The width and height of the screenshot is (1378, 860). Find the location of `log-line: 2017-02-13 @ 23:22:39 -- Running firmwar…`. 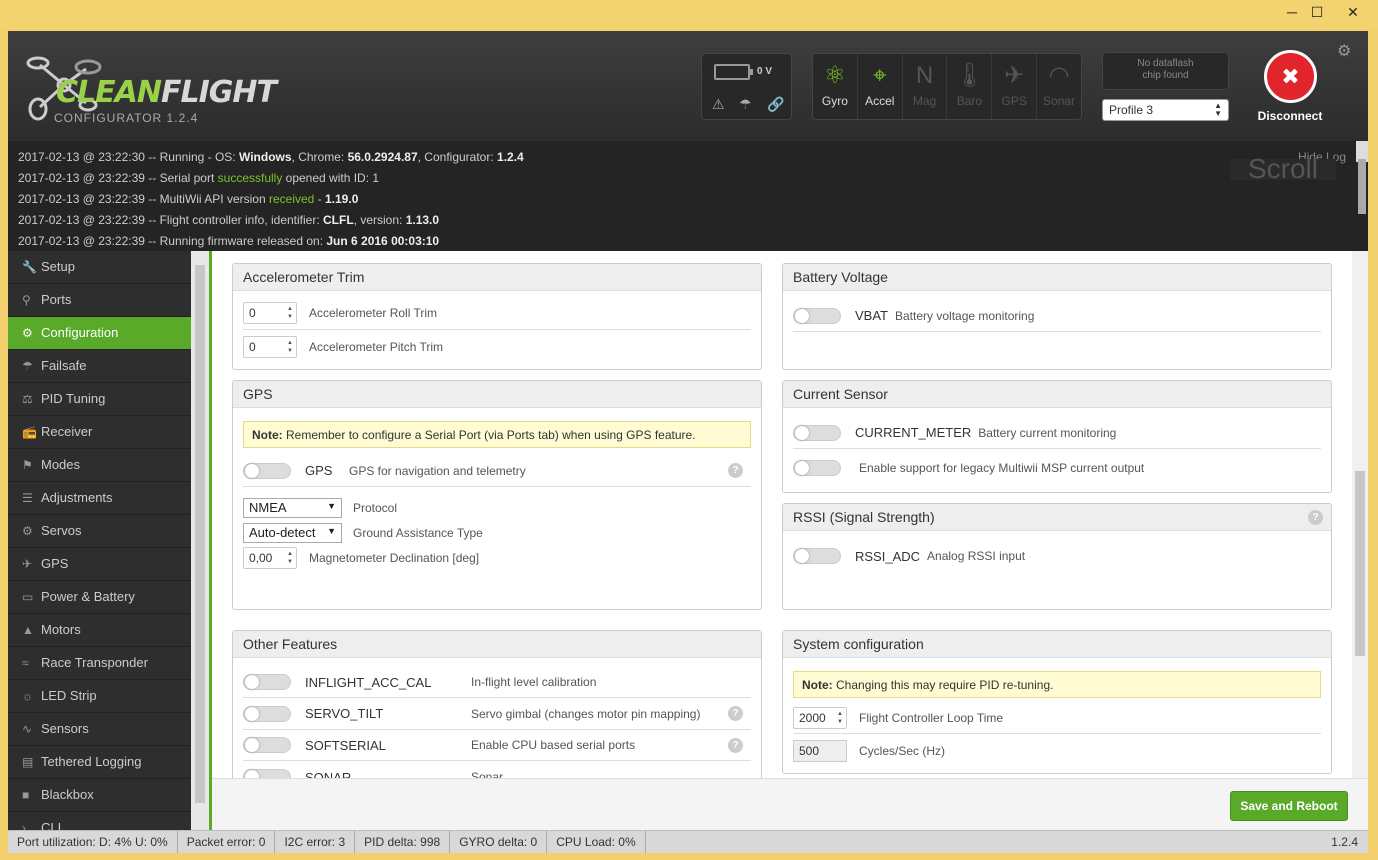

log-line: 2017-02-13 @ 23:22:39 -- Running firmwar… is located at coordinates (688, 241).